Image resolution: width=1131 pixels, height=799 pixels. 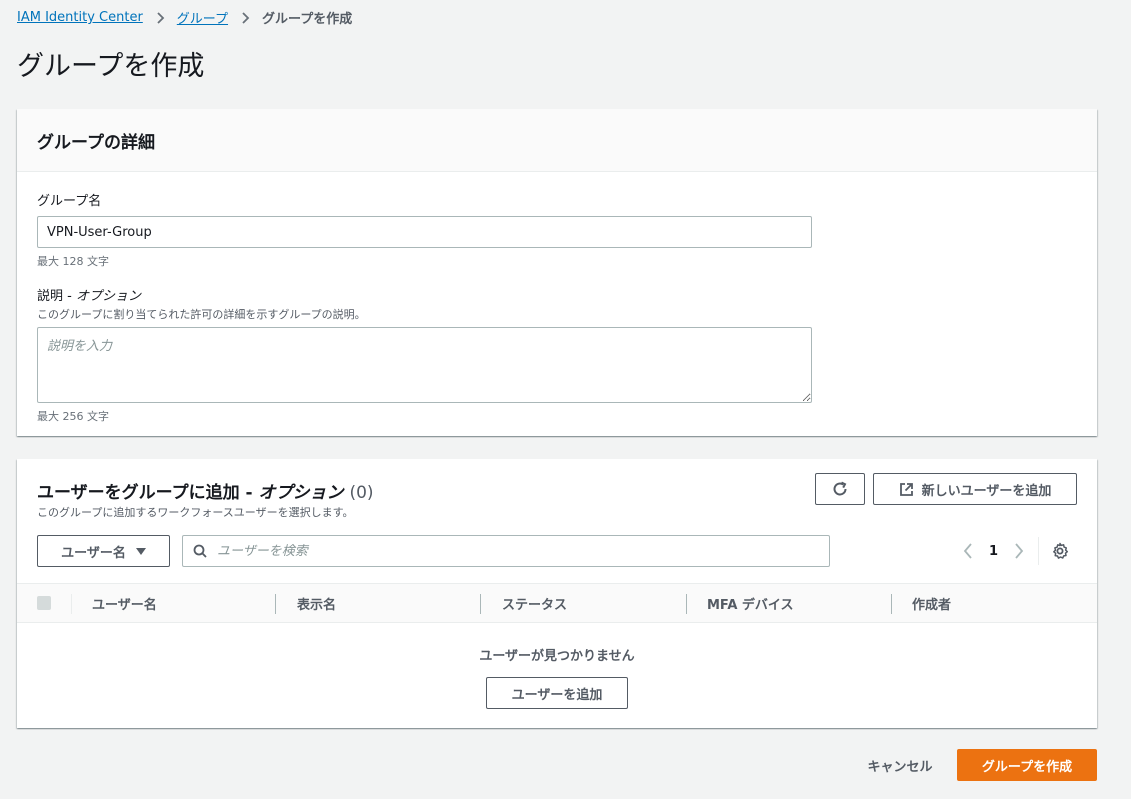 What do you see at coordinates (906, 489) in the screenshot?
I see `external-link-icon` at bounding box center [906, 489].